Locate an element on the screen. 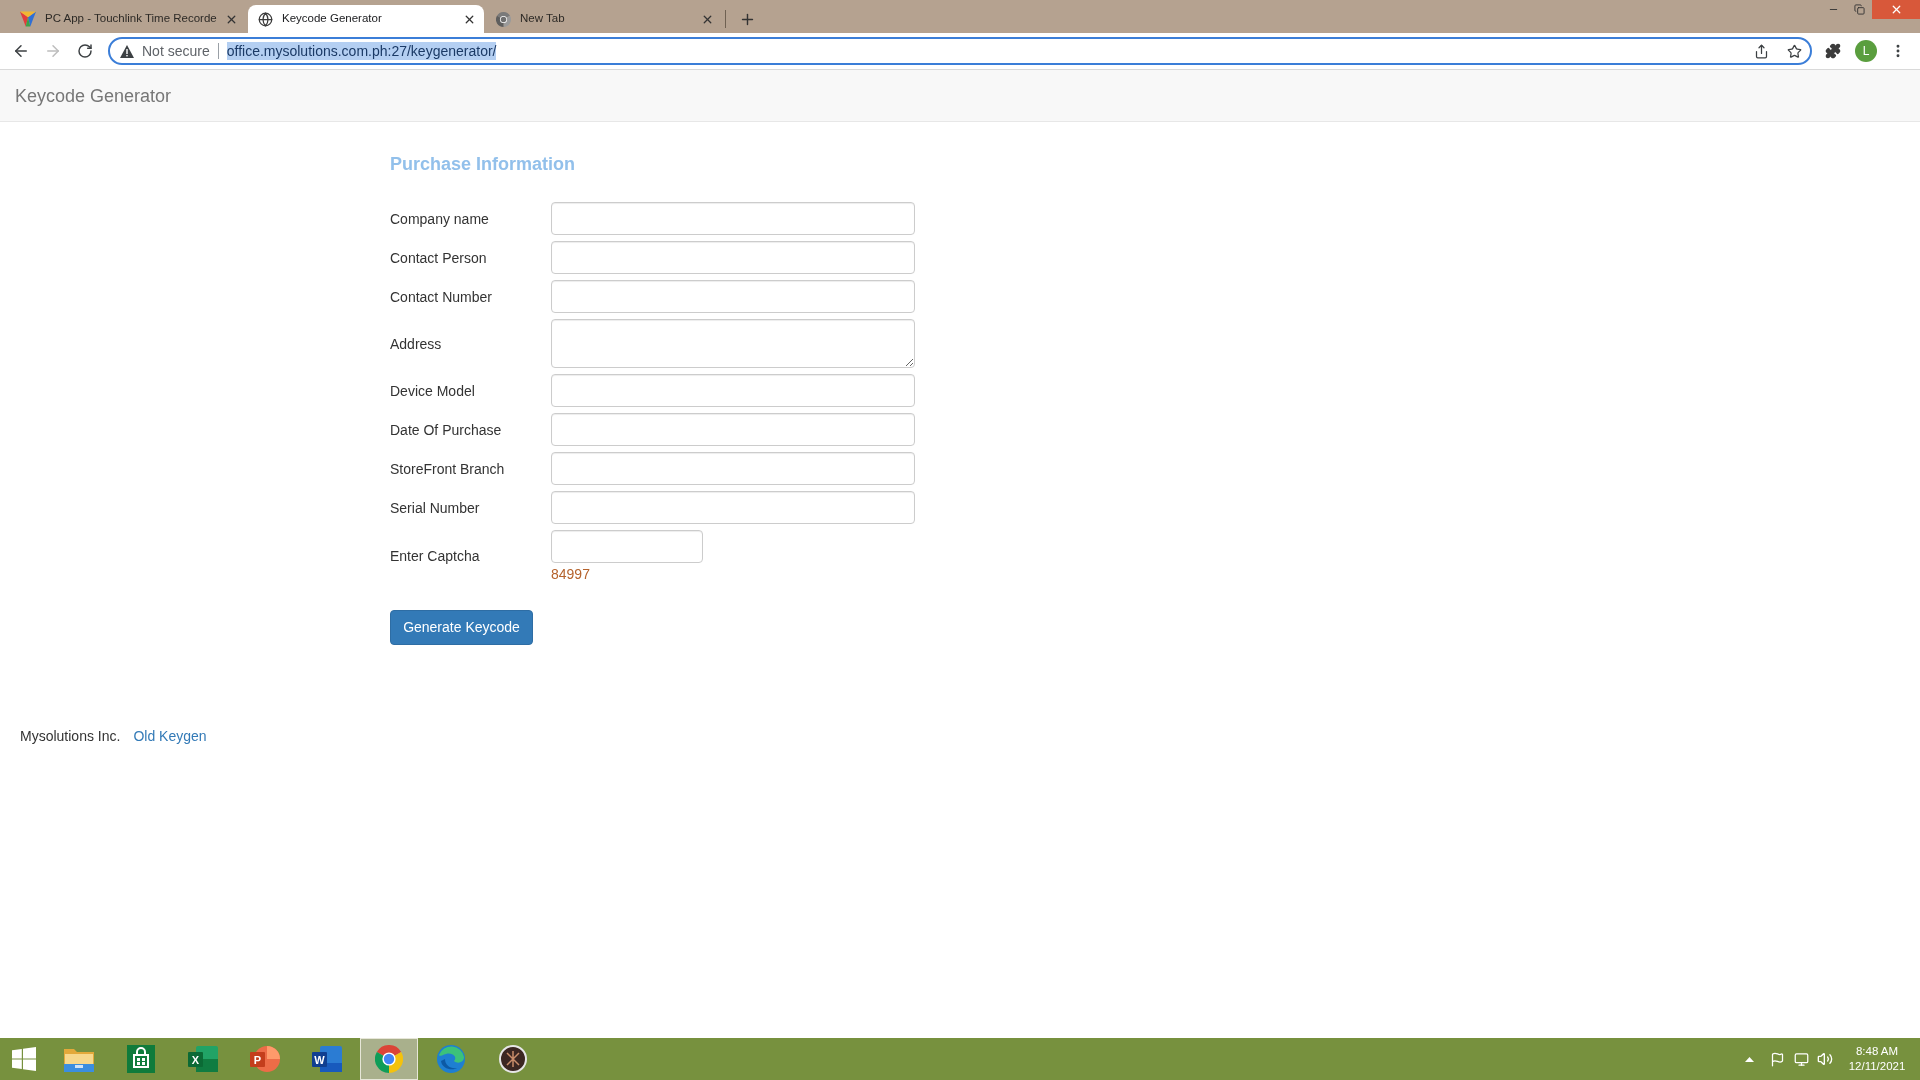  folder-icon is located at coordinates (79, 1059).